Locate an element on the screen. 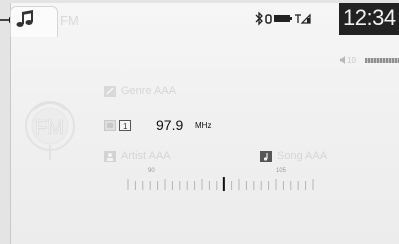 The height and width of the screenshot is (244, 399). song-text: Song AAA is located at coordinates (302, 156).